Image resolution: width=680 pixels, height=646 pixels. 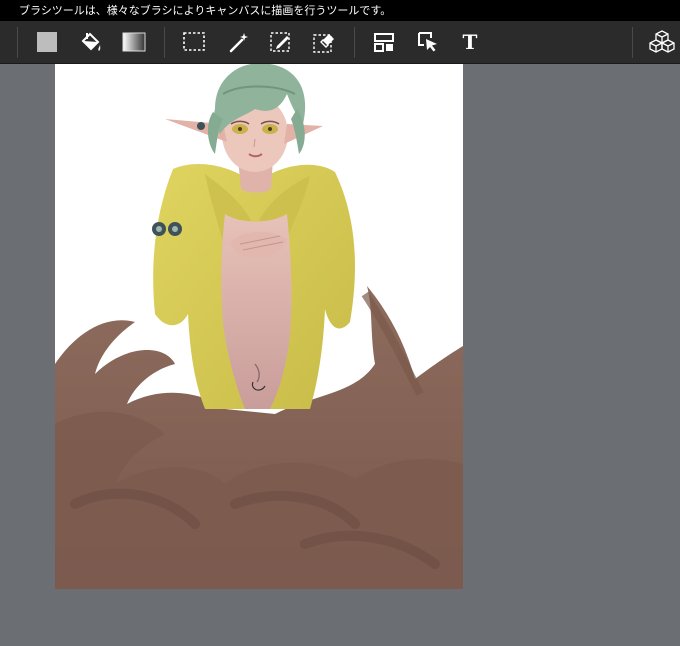 I want to click on rect-select-tool, so click(x=194, y=42).